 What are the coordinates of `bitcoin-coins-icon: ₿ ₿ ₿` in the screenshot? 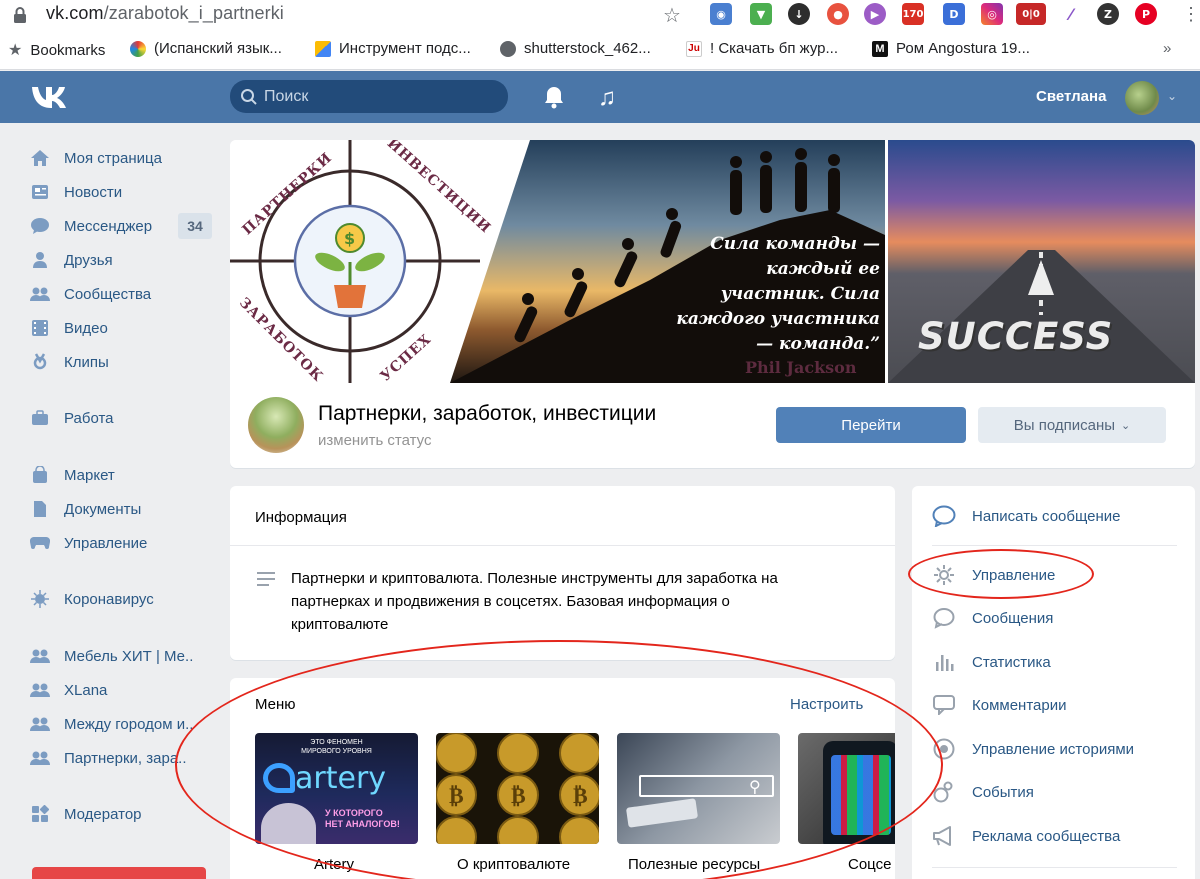 It's located at (517, 788).